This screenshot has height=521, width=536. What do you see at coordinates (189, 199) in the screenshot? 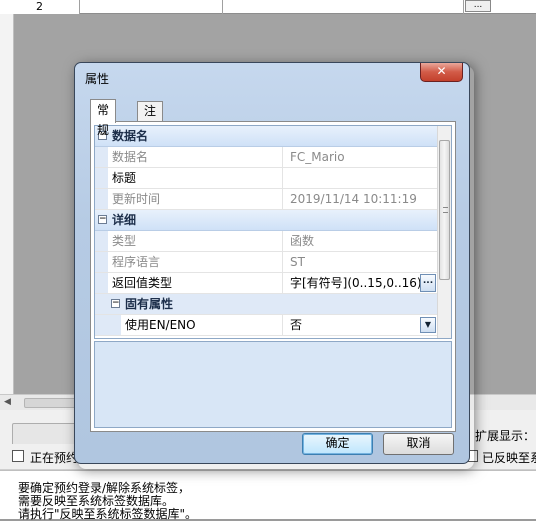
I see `property-name: 更新时间` at bounding box center [189, 199].